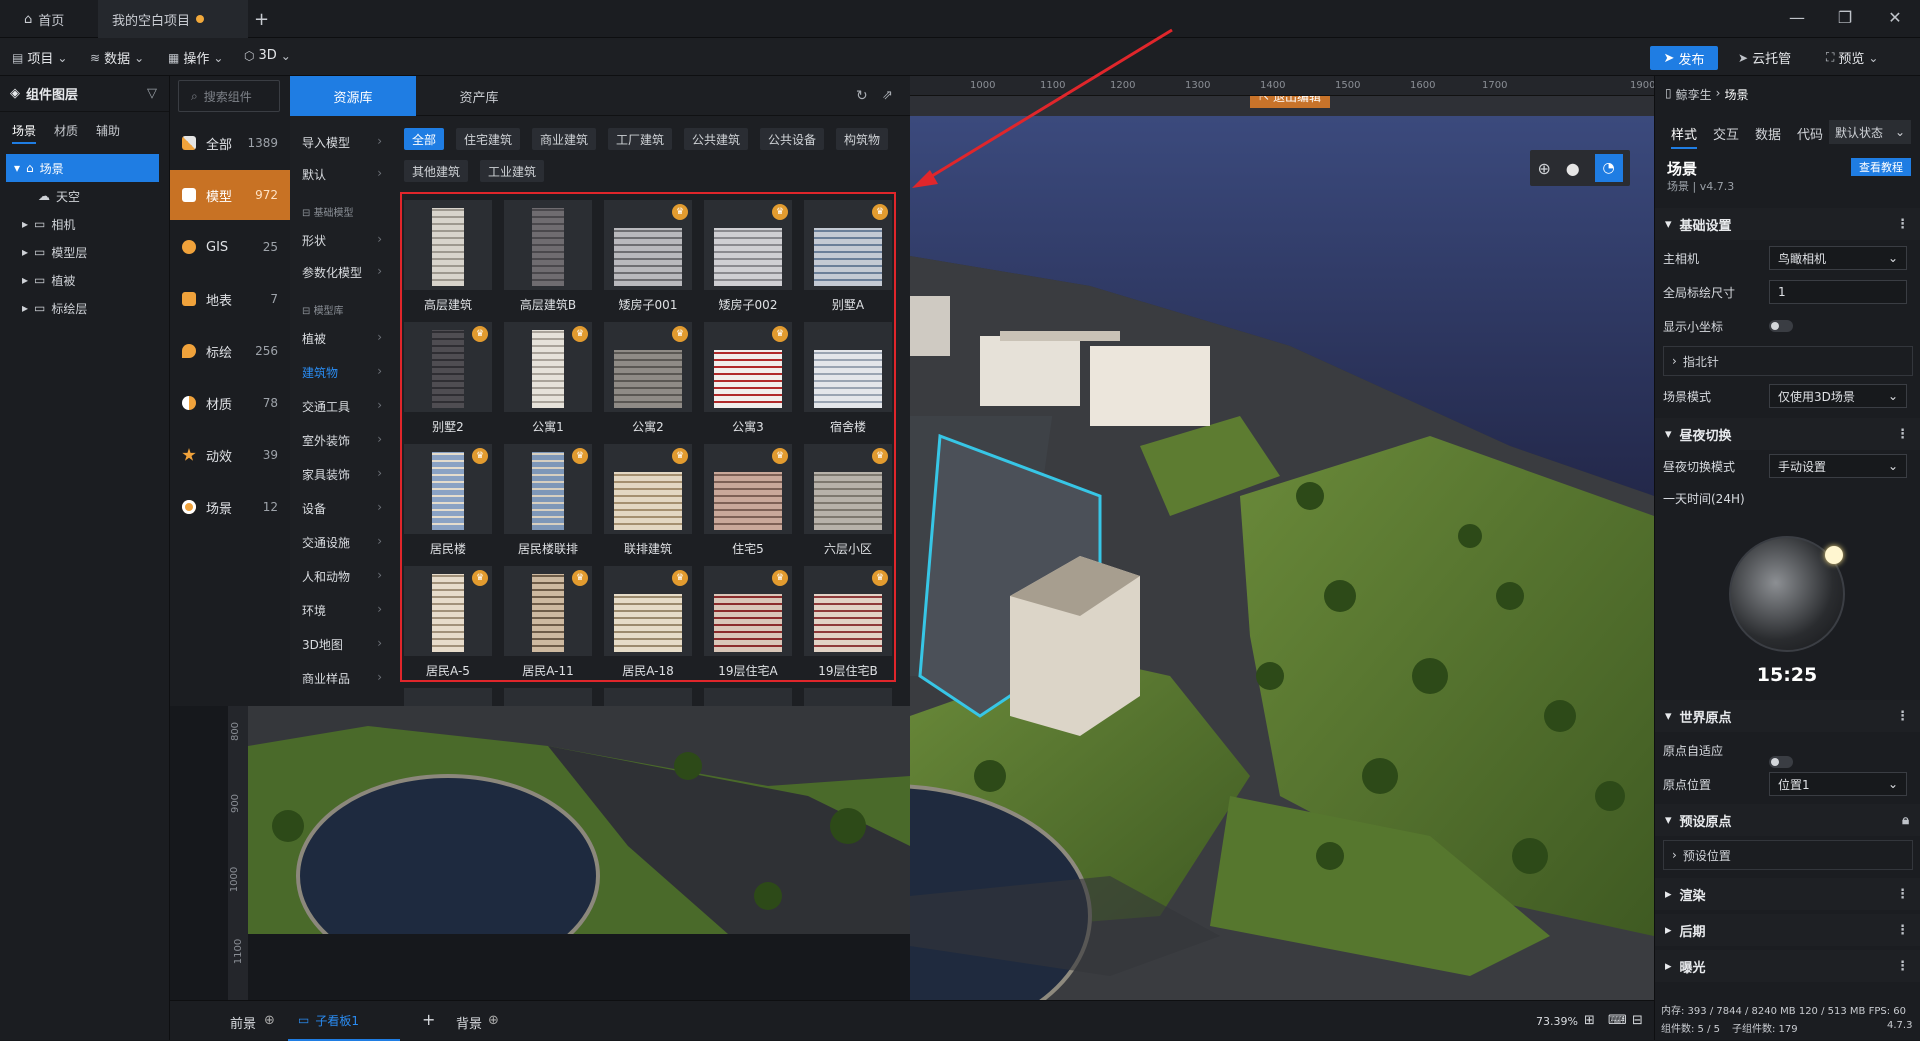  I want to click on minus-icon: ⊟, so click(1637, 1020).